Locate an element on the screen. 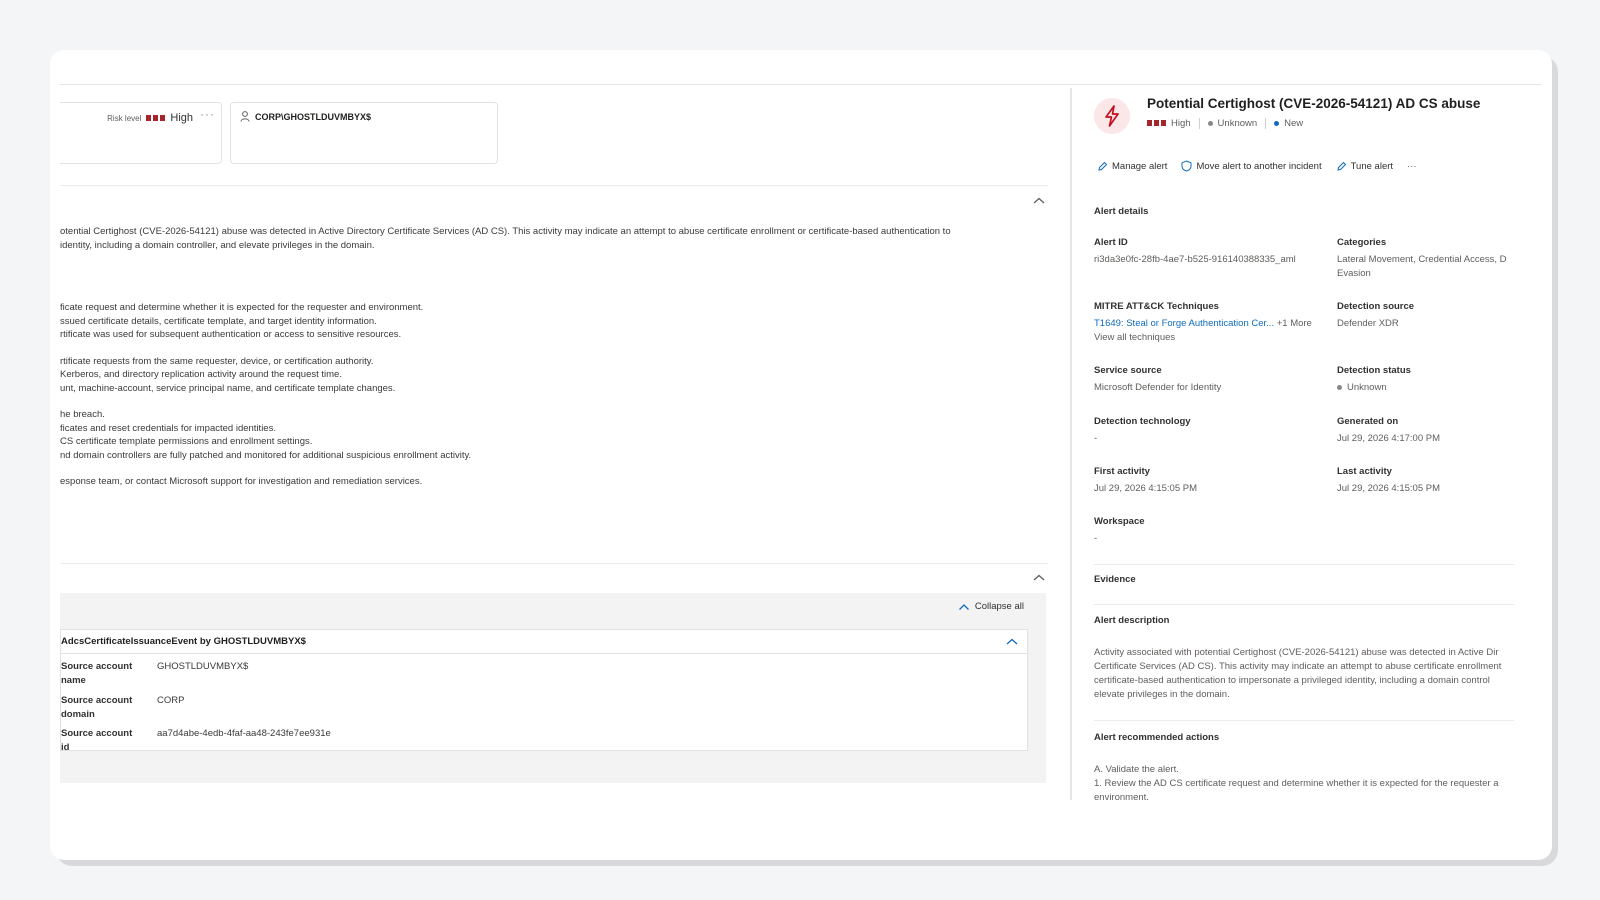 This screenshot has height=900, width=1600. detection-status-field: Detection status Unknown is located at coordinates (1425, 379).